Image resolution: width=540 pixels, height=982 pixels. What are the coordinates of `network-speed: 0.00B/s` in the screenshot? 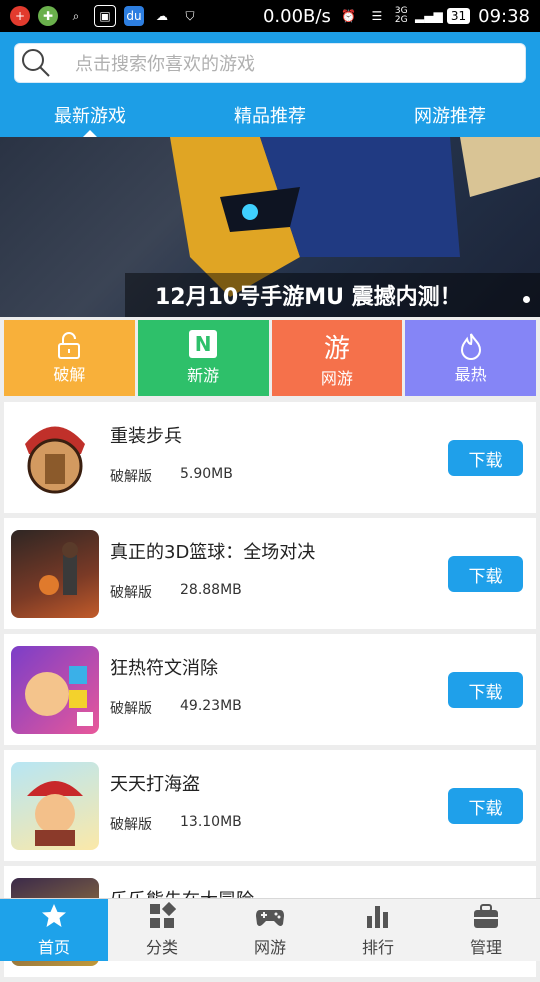 It's located at (296, 16).